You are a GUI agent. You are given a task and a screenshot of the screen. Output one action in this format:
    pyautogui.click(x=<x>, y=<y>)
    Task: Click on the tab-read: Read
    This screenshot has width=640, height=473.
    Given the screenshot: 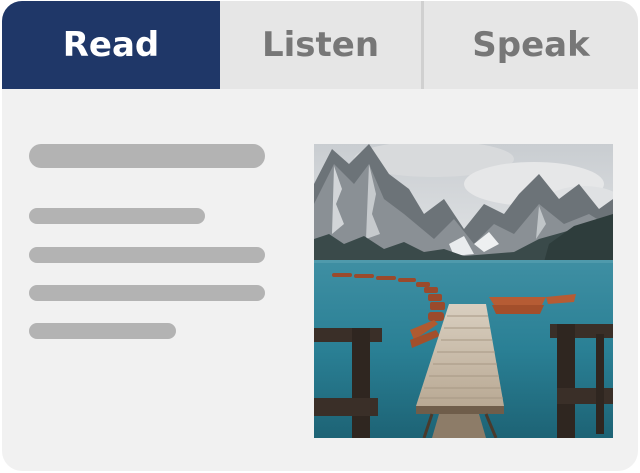 What is the action you would take?
    pyautogui.click(x=111, y=45)
    